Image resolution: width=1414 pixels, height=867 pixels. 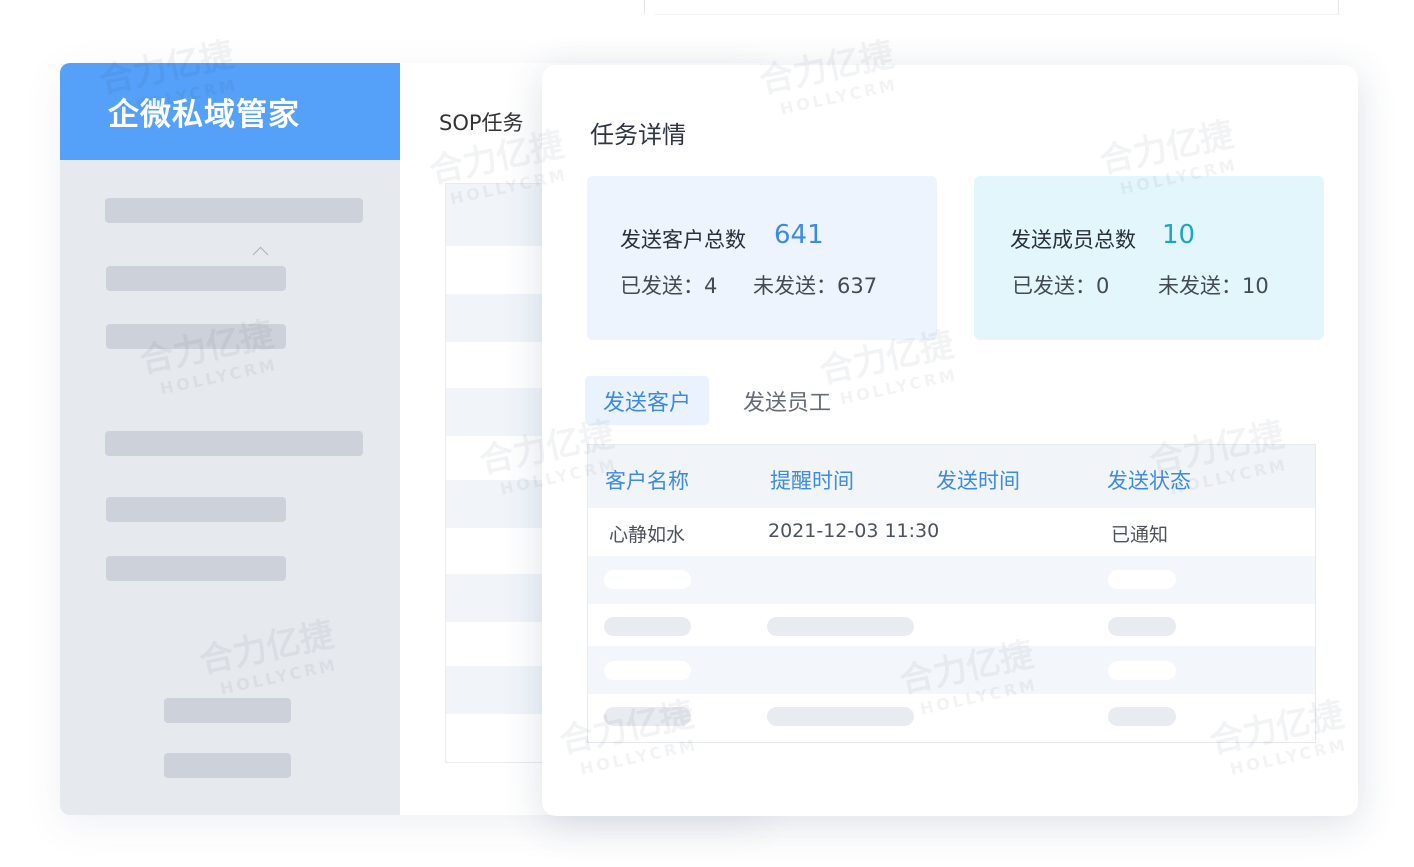 I want to click on customer-total-value: 641, so click(x=799, y=235).